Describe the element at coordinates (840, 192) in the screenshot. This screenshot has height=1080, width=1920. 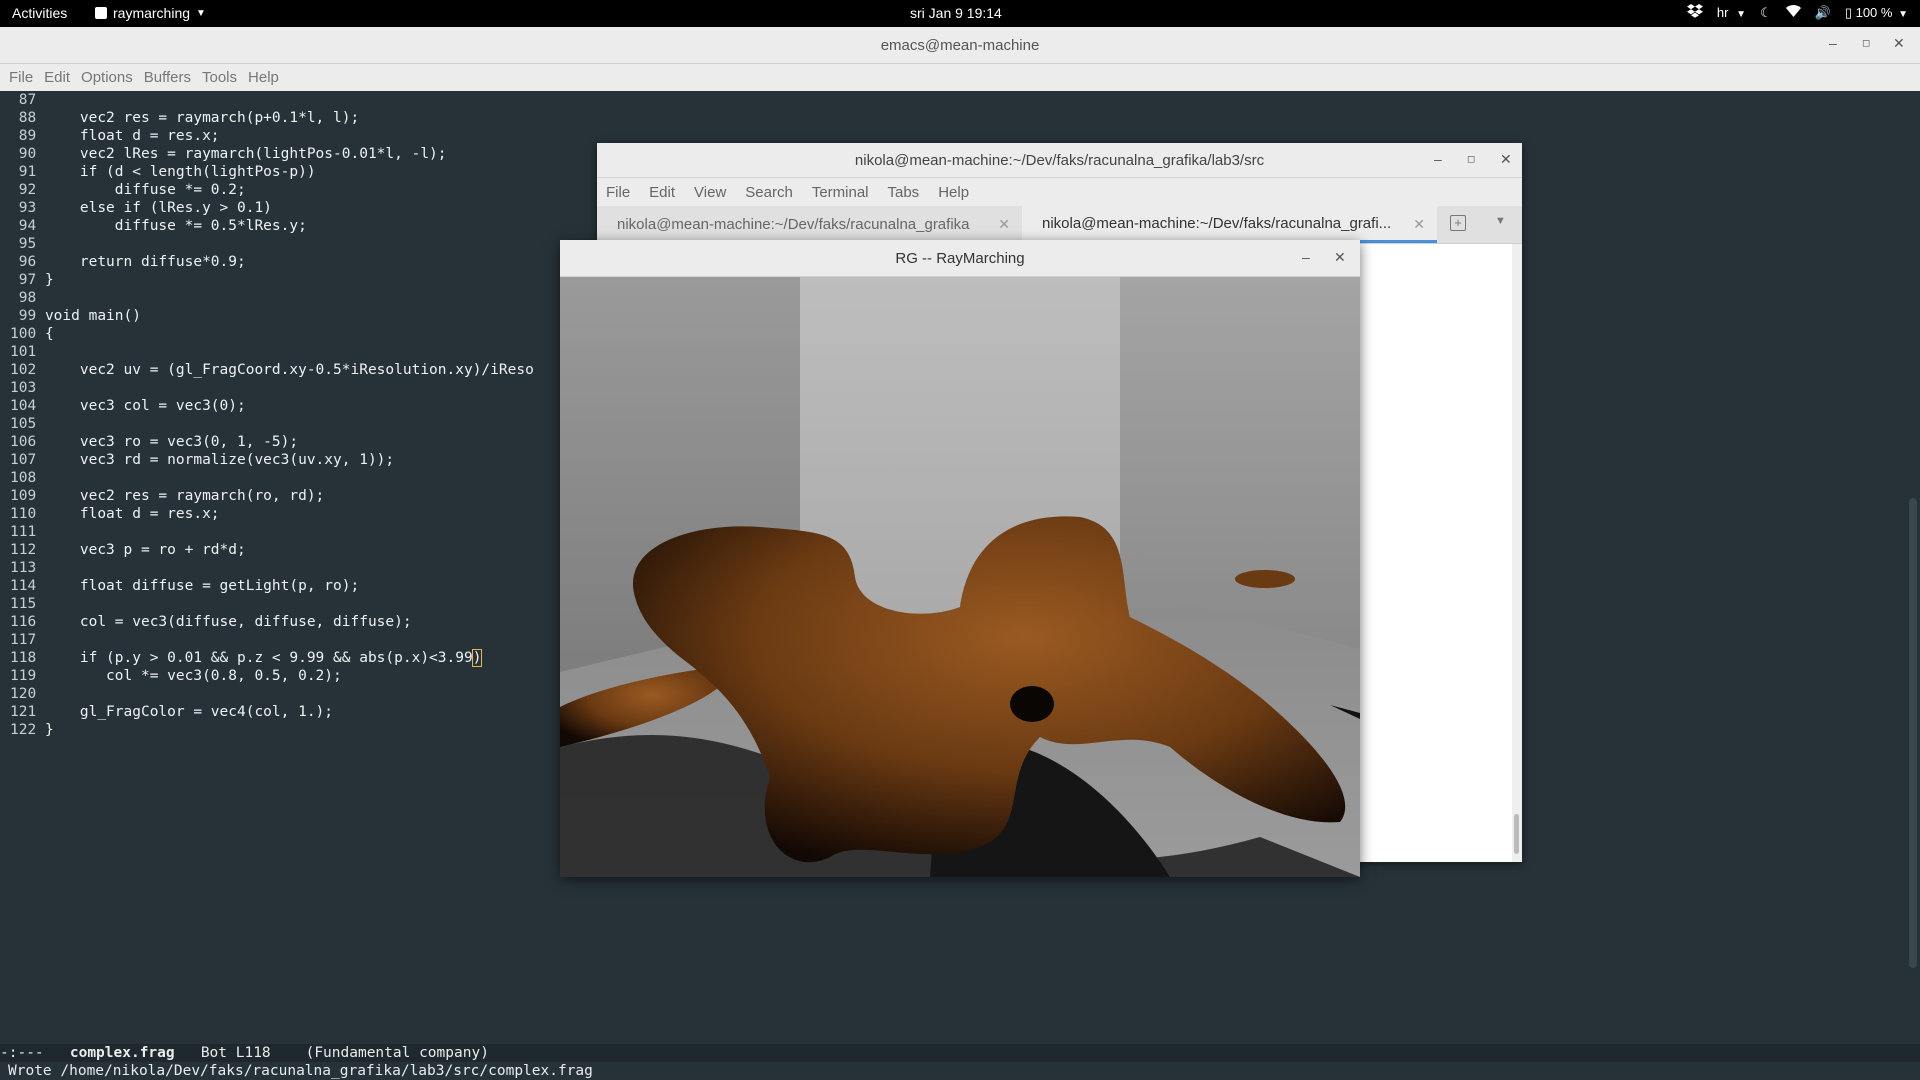
I see `terminal-menu-terminal: Terminal` at that location.